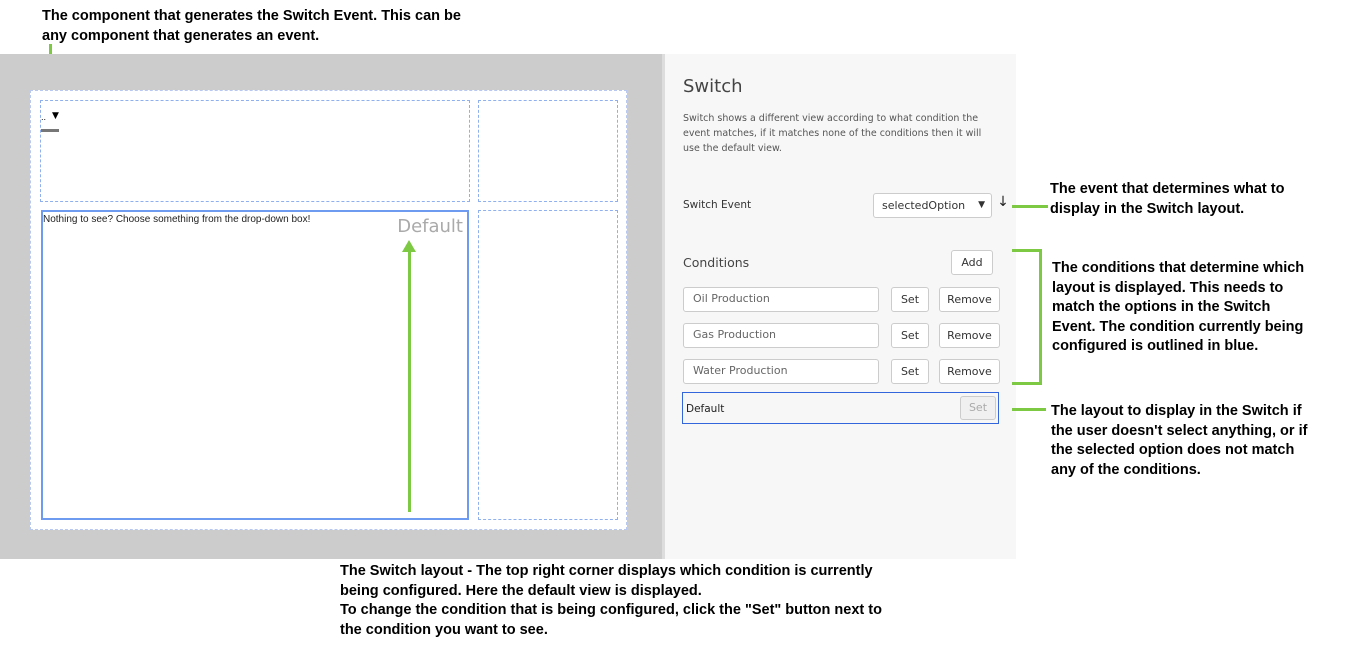  I want to click on cell-bottom-right, so click(548, 365).